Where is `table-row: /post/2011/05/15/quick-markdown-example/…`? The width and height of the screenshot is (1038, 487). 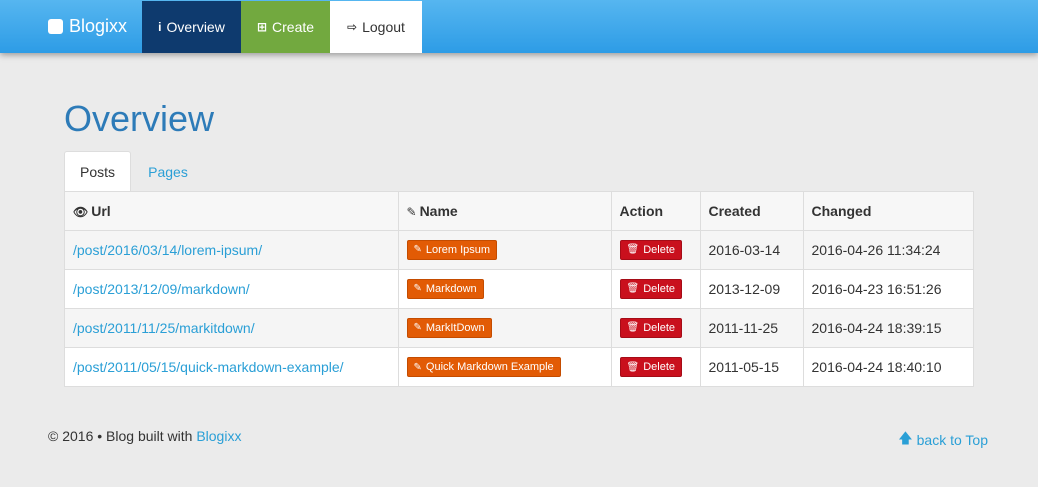 table-row: /post/2011/05/15/quick-markdown-example/… is located at coordinates (519, 366).